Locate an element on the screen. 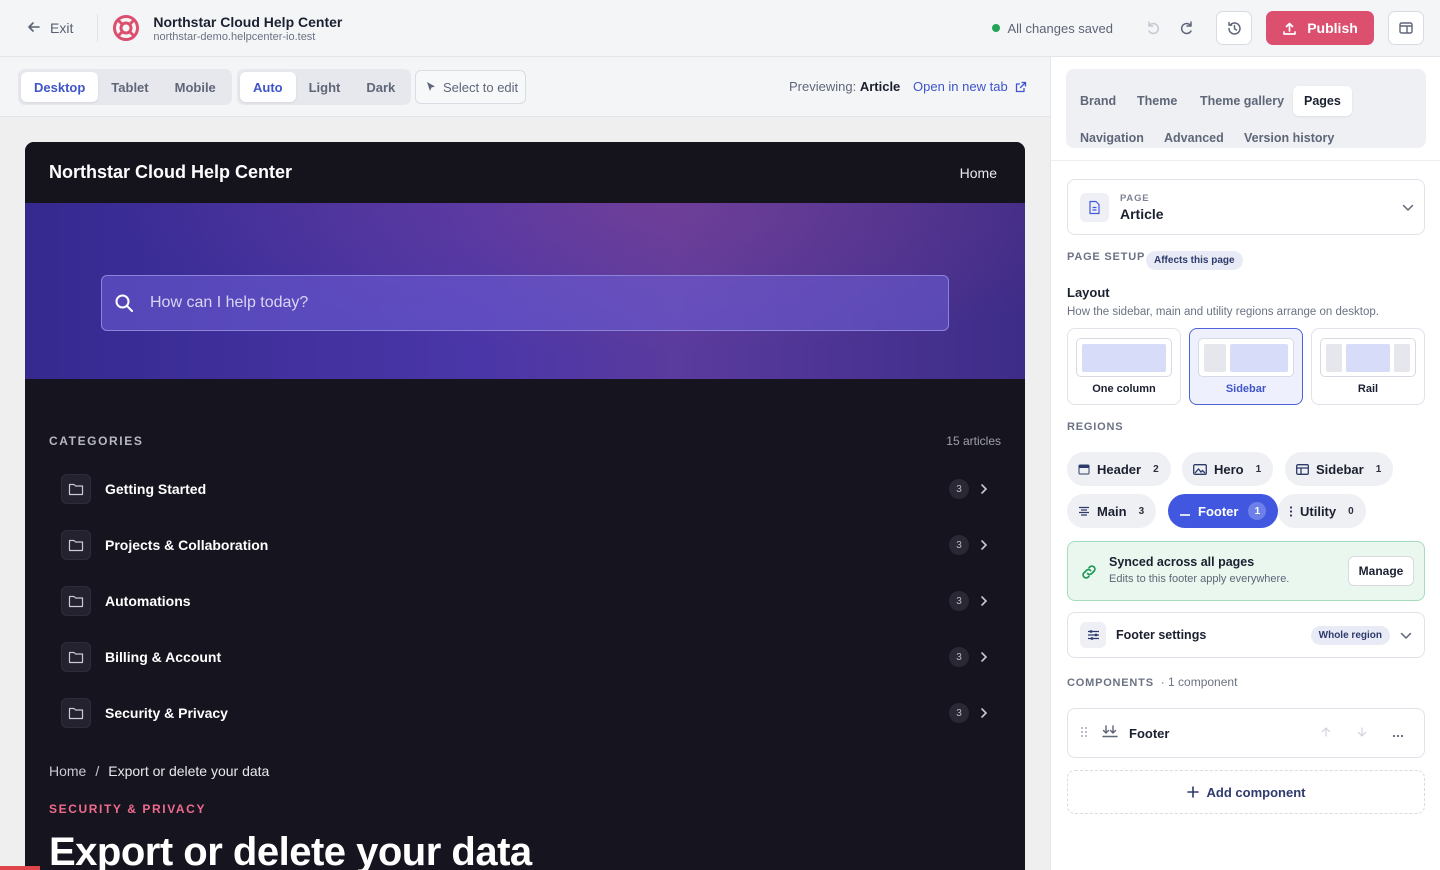 This screenshot has width=1440, height=870. category-row: Billing & Account 3 is located at coordinates (531, 657).